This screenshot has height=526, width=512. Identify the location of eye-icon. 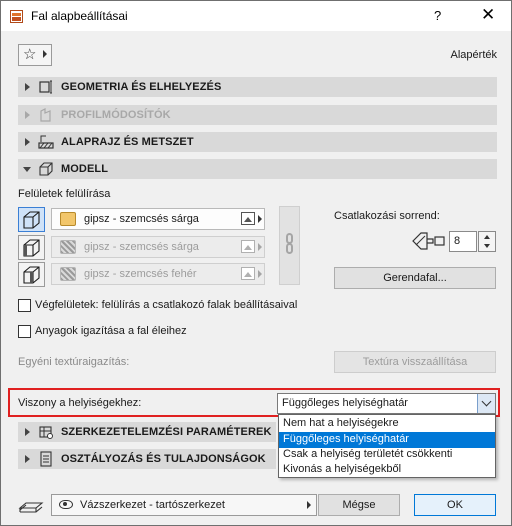
(66, 504).